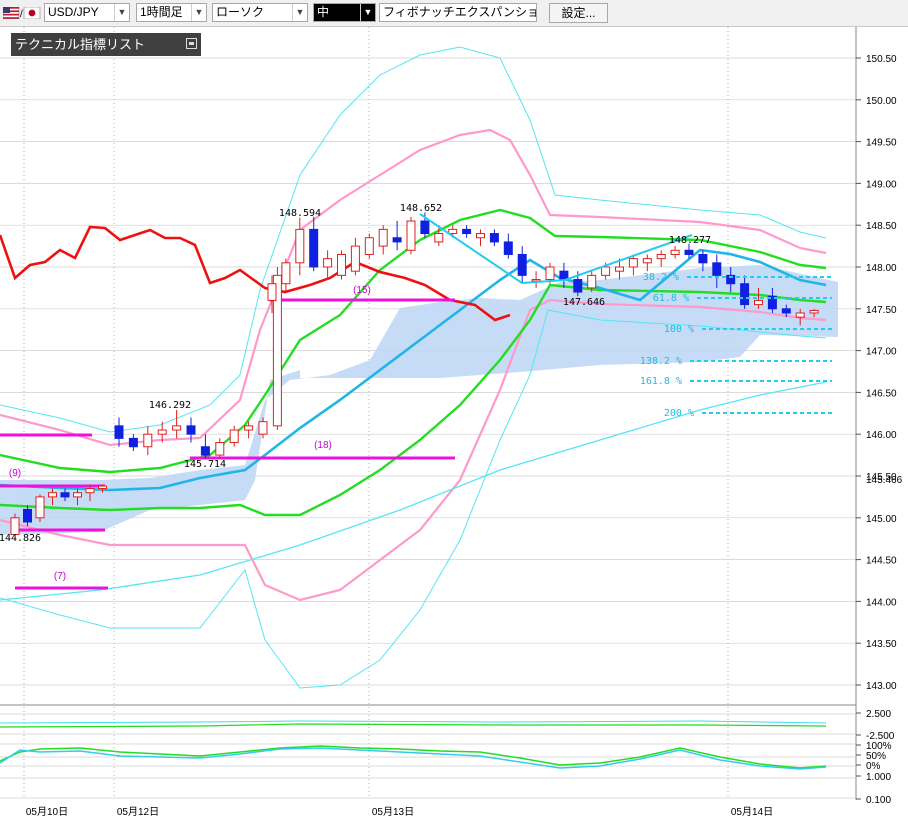 The image size is (908, 821). I want to click on price-tick-label: 143.50, so click(881, 644).